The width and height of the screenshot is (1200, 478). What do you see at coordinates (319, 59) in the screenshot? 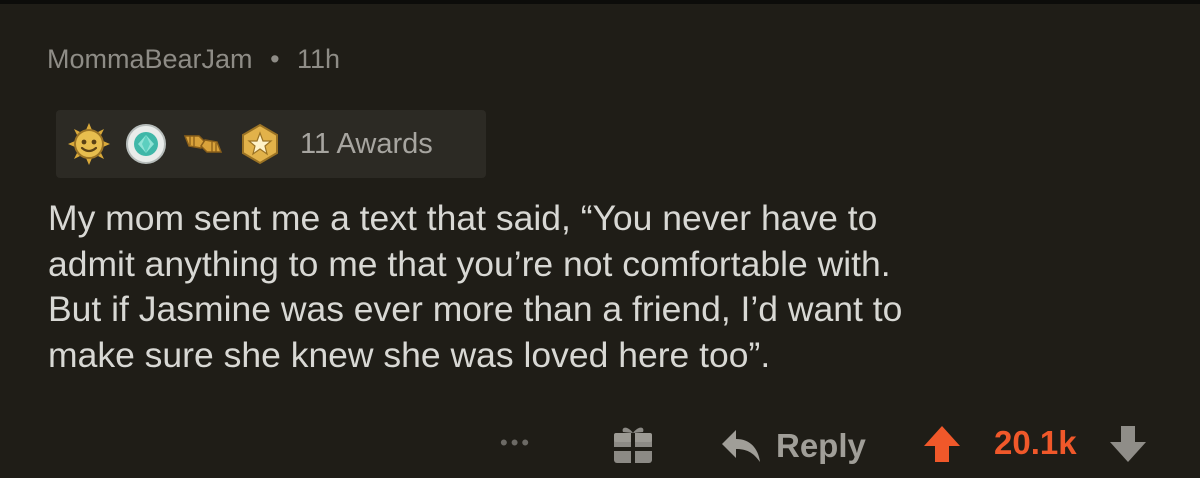
I see `comment-age: 11h` at bounding box center [319, 59].